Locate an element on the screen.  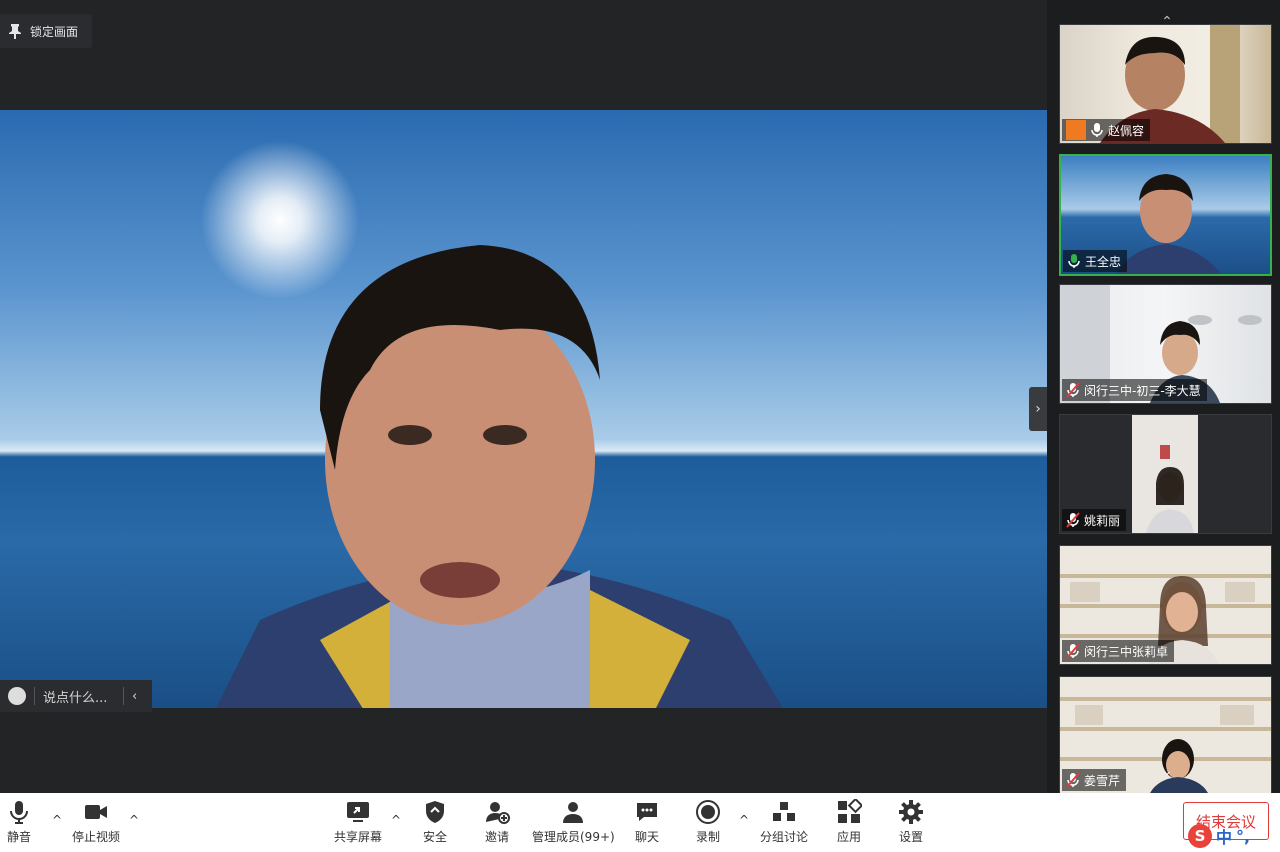
participant-name: 王全忠 is located at coordinates (1103, 261).